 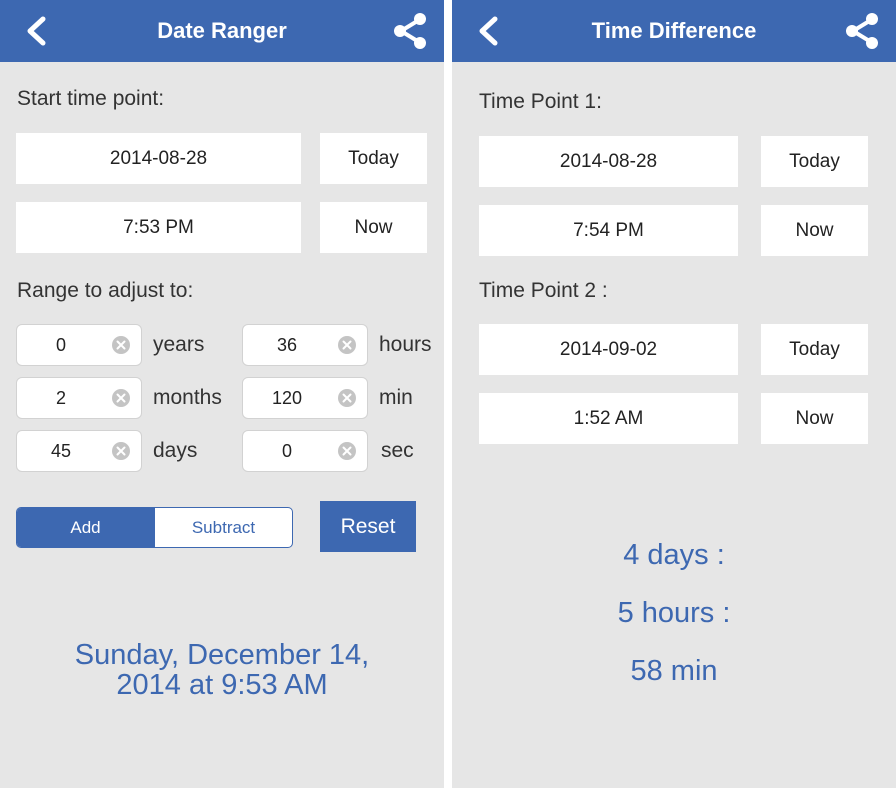 I want to click on hours-value: 36, so click(x=287, y=345).